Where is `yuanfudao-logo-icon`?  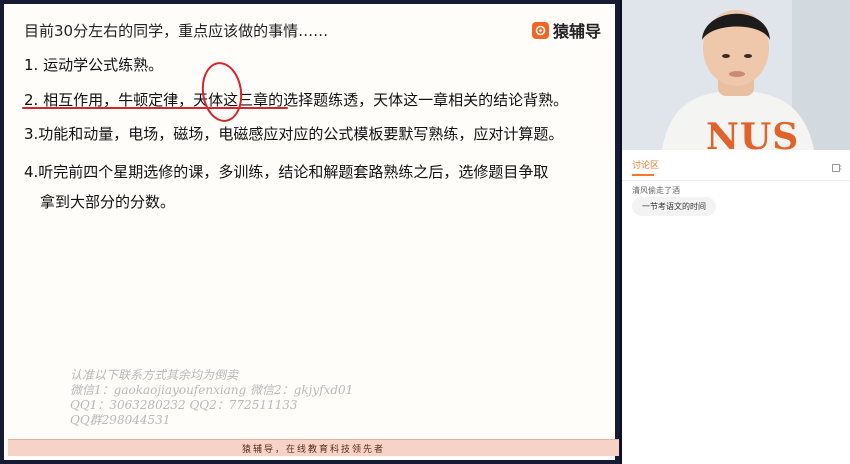 yuanfudao-logo-icon is located at coordinates (540, 30).